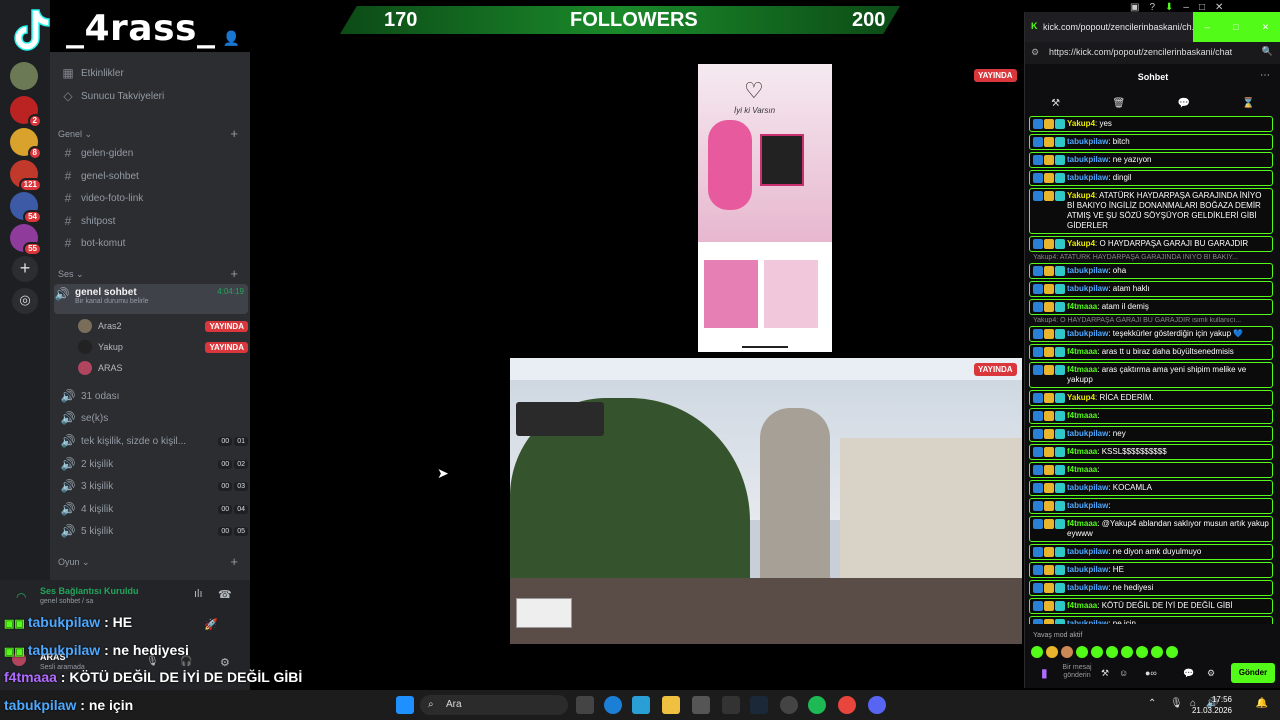 This screenshot has height=720, width=1280. I want to click on minimap, so click(544, 613).